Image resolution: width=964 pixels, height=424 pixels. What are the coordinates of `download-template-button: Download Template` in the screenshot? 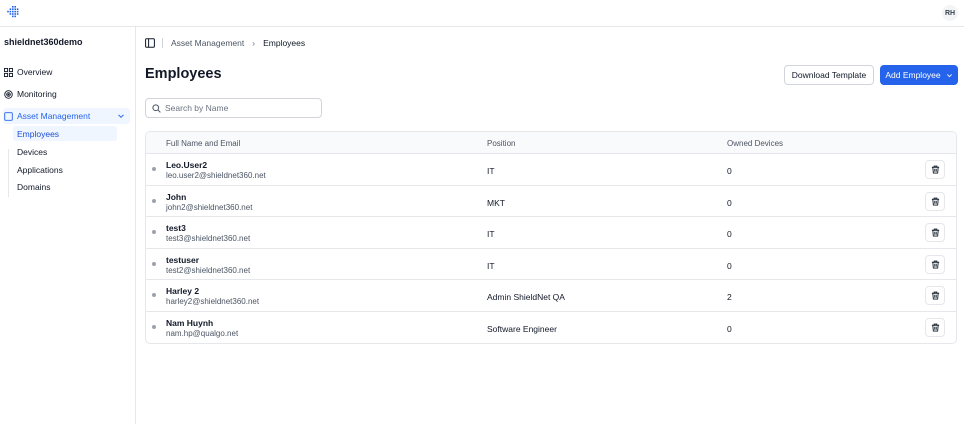 It's located at (829, 75).